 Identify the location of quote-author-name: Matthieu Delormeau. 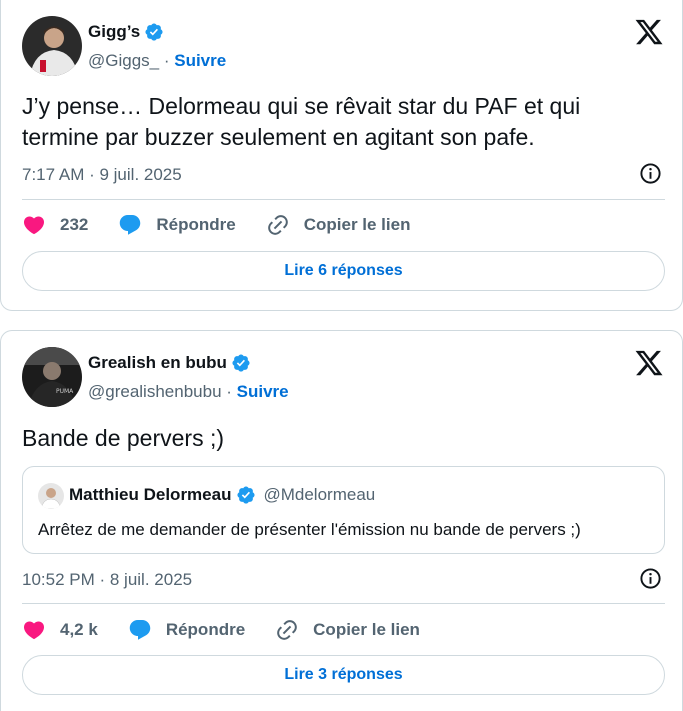
(150, 494).